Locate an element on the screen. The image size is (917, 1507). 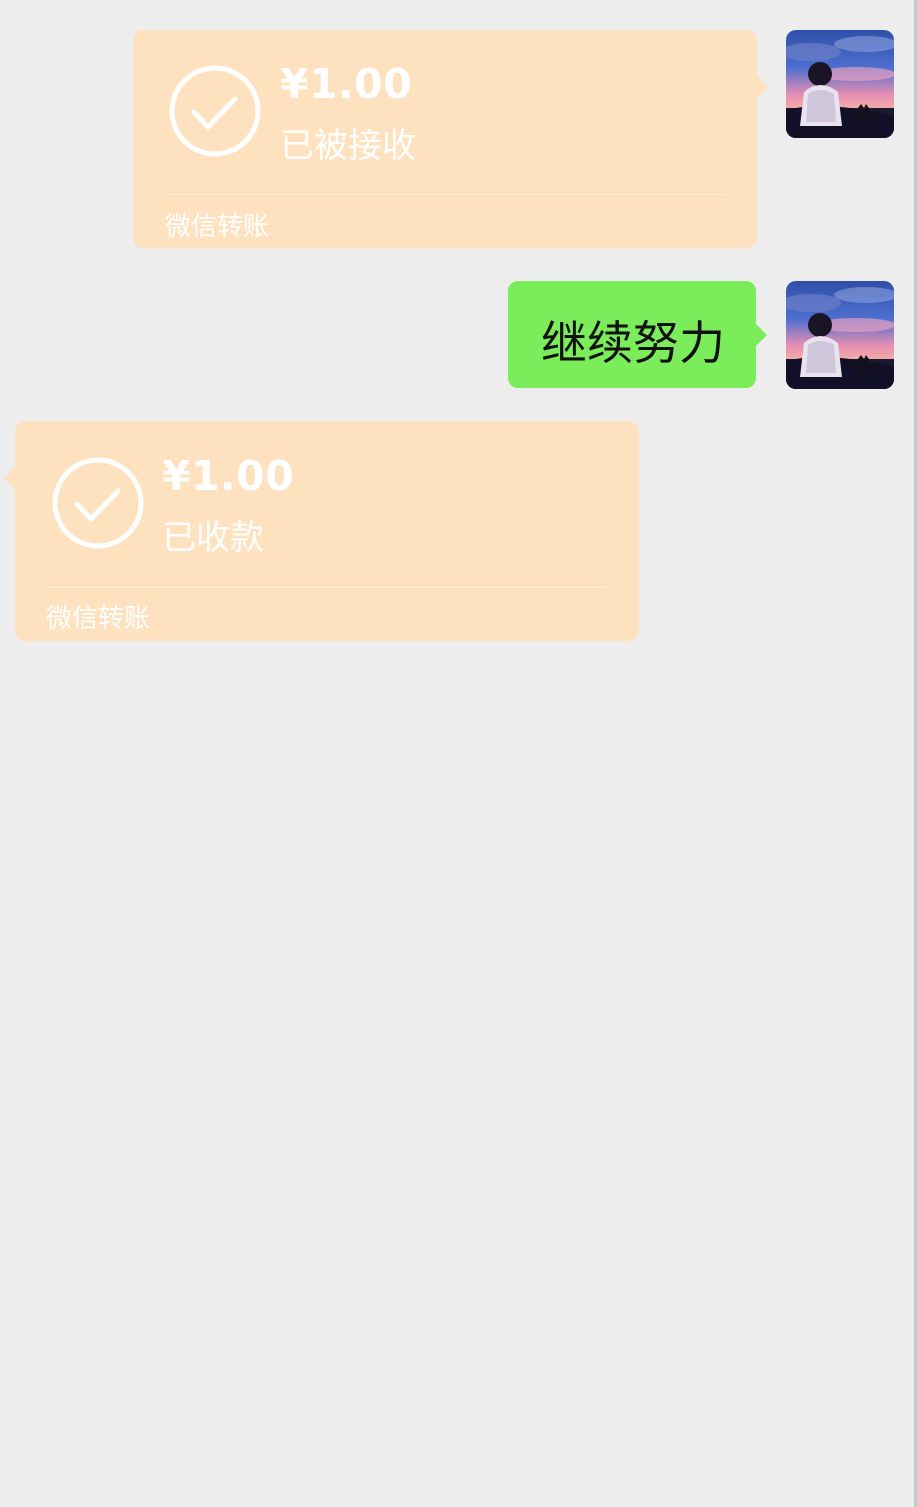
transfer-status: 已被接收 is located at coordinates (348, 146).